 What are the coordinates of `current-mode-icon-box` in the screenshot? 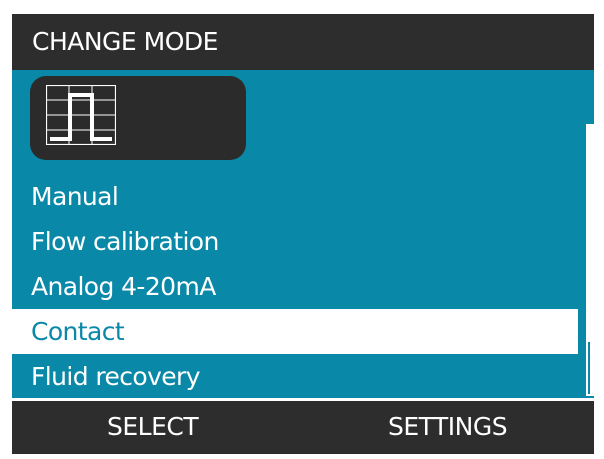 It's located at (138, 118).